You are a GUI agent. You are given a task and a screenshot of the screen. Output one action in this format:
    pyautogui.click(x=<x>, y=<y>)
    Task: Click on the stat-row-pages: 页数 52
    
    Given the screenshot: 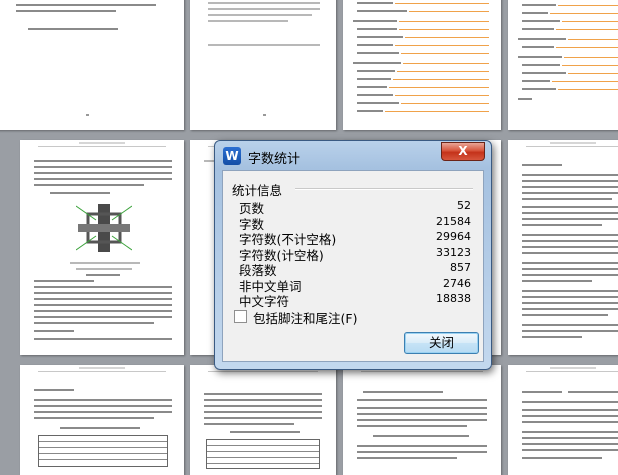 What is the action you would take?
    pyautogui.click(x=355, y=207)
    